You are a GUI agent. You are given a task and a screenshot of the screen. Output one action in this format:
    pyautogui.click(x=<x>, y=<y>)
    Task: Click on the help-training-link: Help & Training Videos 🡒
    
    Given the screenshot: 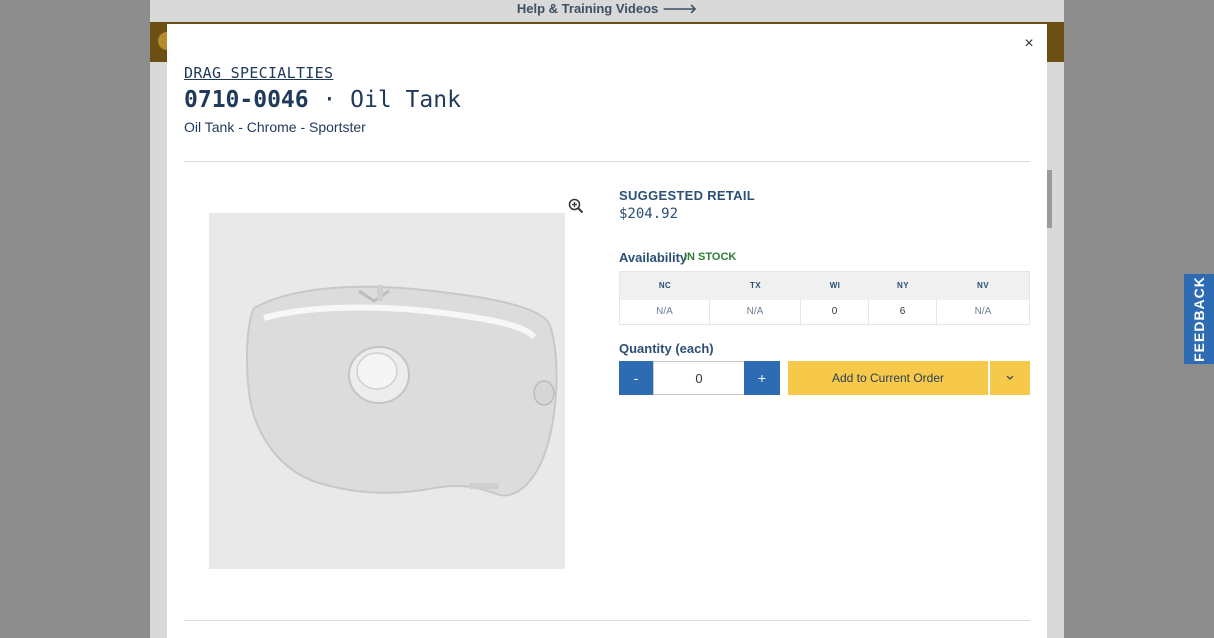 What is the action you would take?
    pyautogui.click(x=607, y=9)
    